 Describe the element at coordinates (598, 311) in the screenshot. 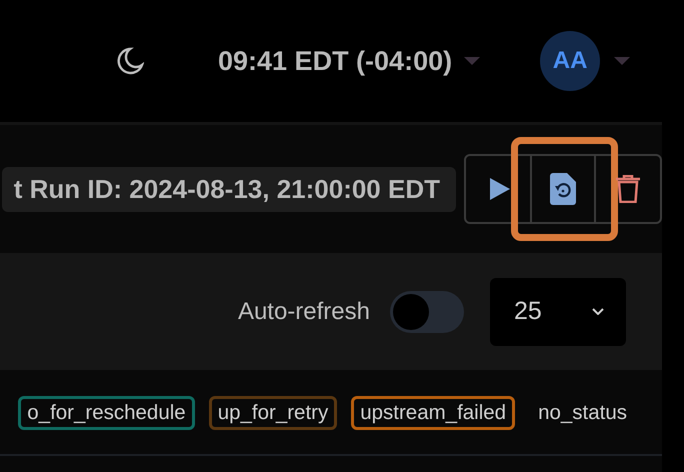

I see `chevron-down-icon` at that location.